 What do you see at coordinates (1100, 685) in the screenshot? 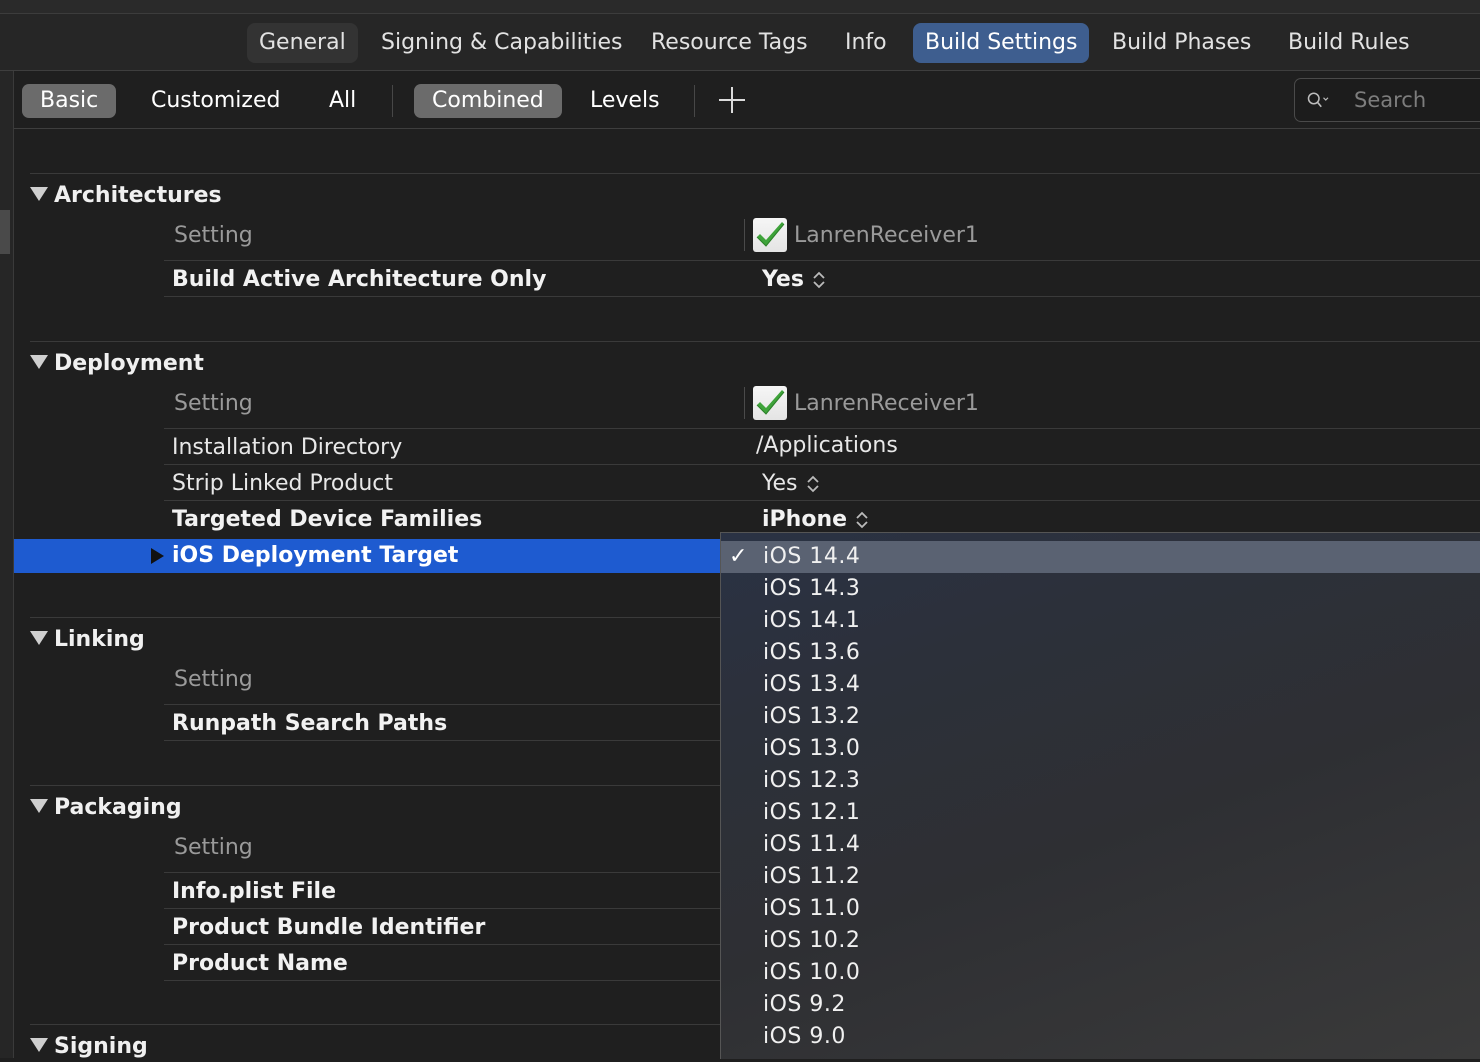
I see `dropdown-option: iOS 13.4` at bounding box center [1100, 685].